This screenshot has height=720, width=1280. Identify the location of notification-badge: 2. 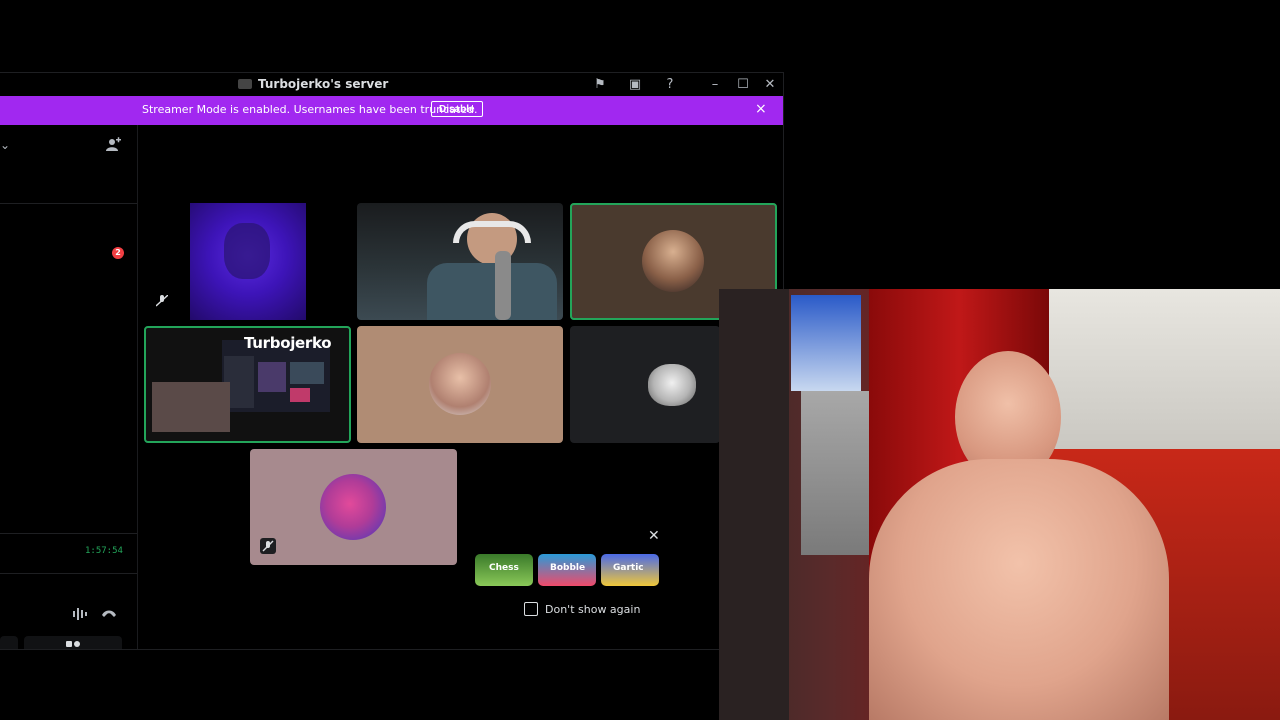
(118, 253).